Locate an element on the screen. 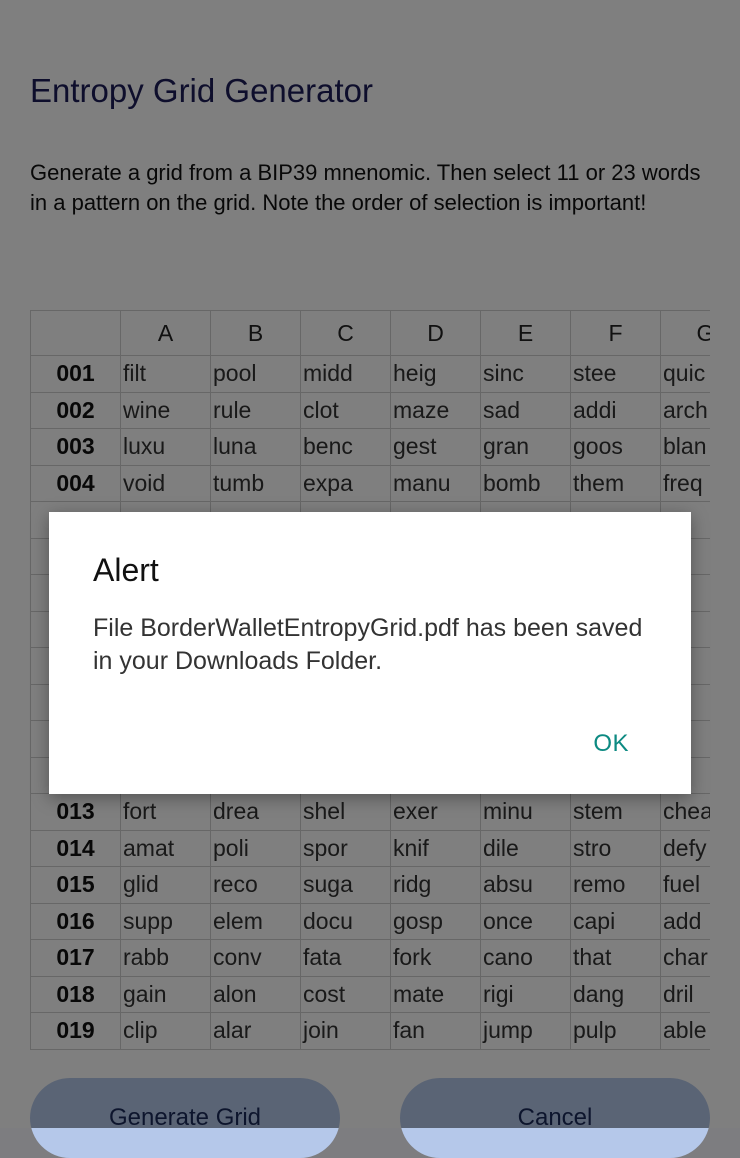  ok-button: OK is located at coordinates (611, 744).